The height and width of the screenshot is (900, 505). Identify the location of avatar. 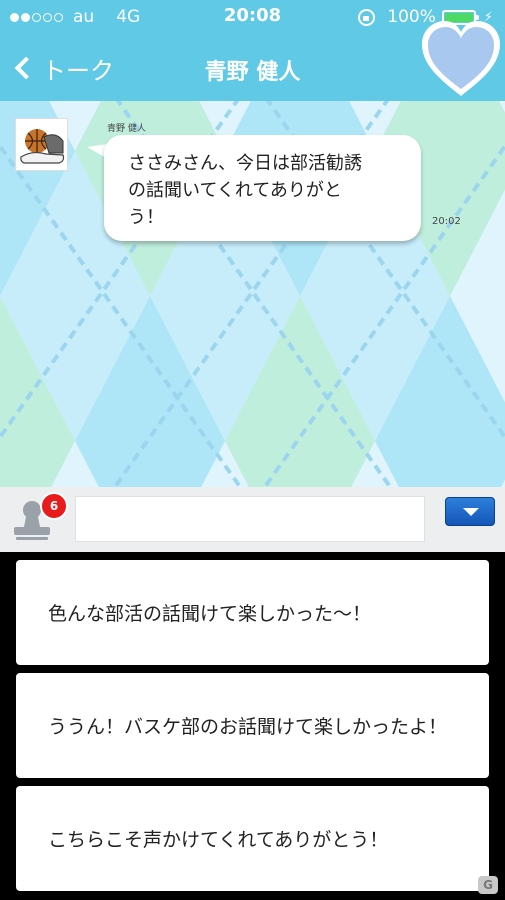
(41, 144).